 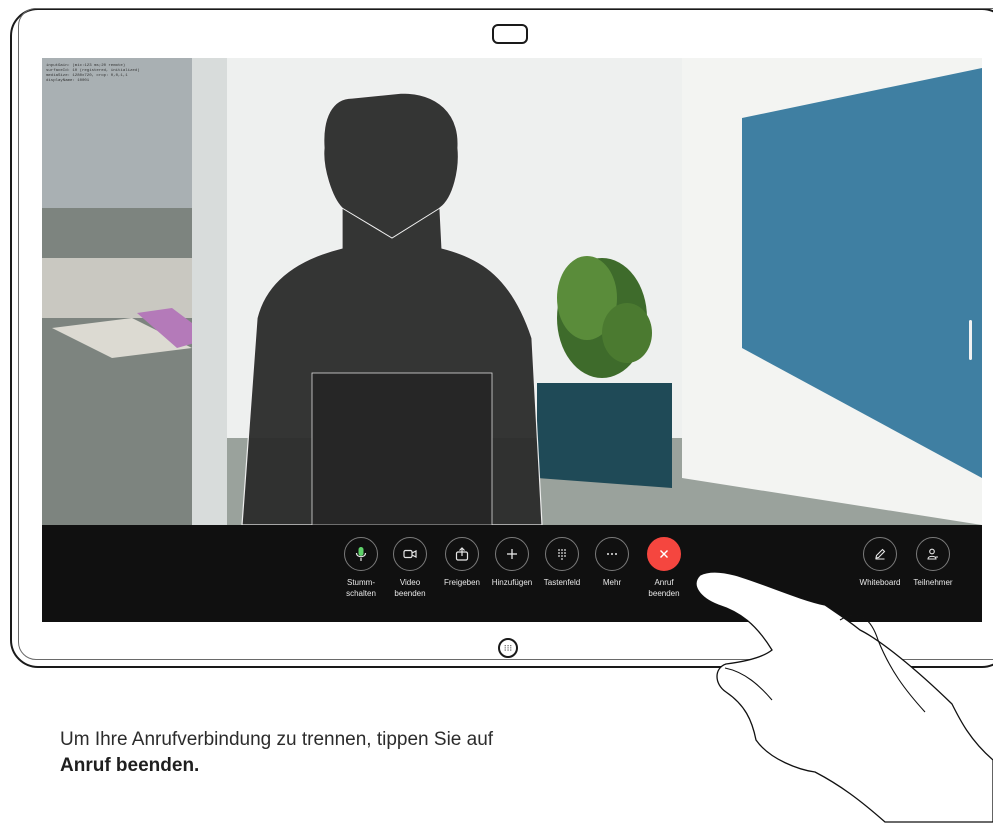 What do you see at coordinates (130, 765) in the screenshot?
I see `instruction-emphasis: Anruf beenden.` at bounding box center [130, 765].